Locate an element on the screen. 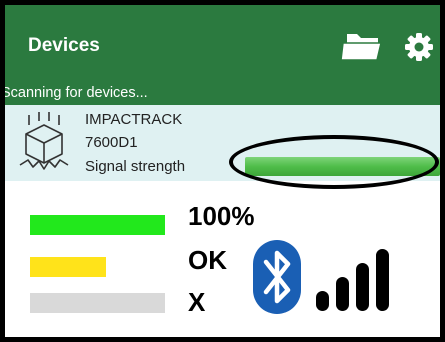 The height and width of the screenshot is (342, 445). device-name: IMPACTRACK is located at coordinates (134, 119).